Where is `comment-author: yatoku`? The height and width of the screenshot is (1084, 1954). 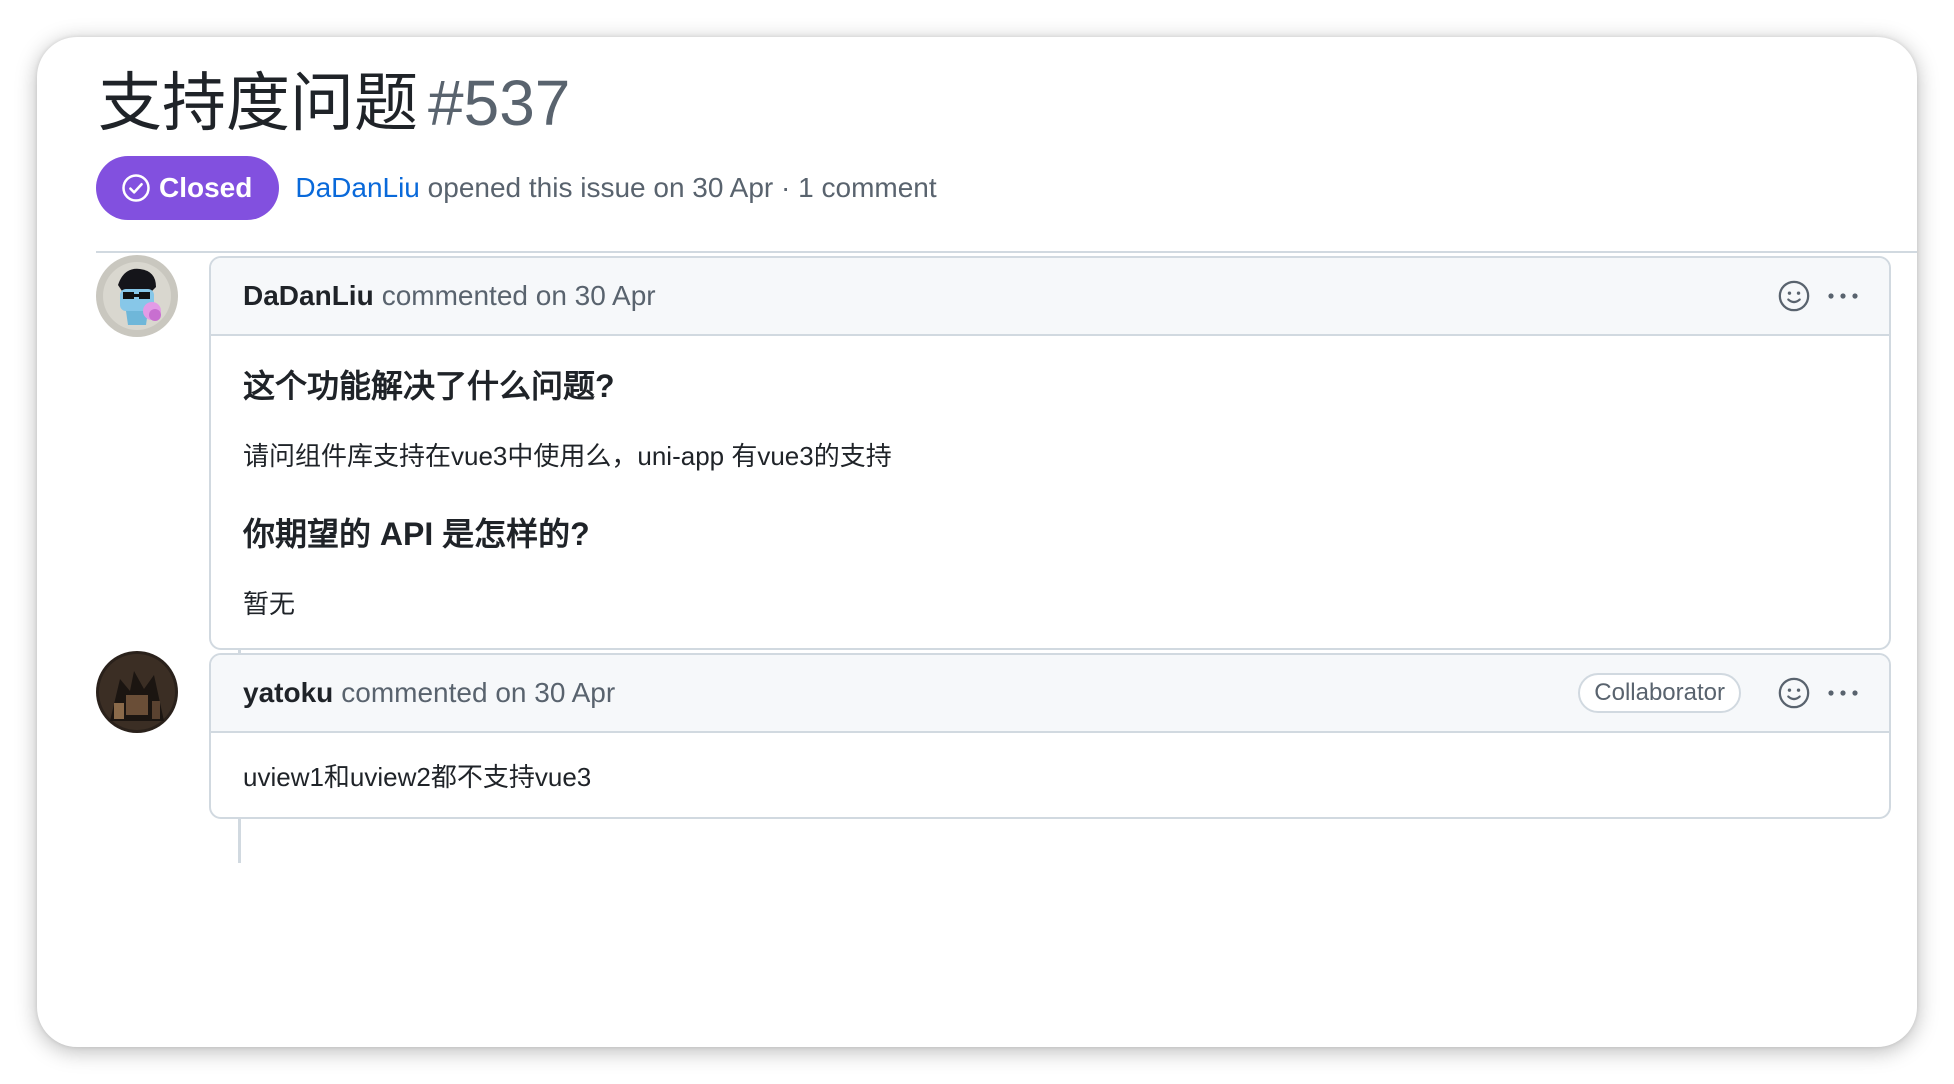 comment-author: yatoku is located at coordinates (288, 693).